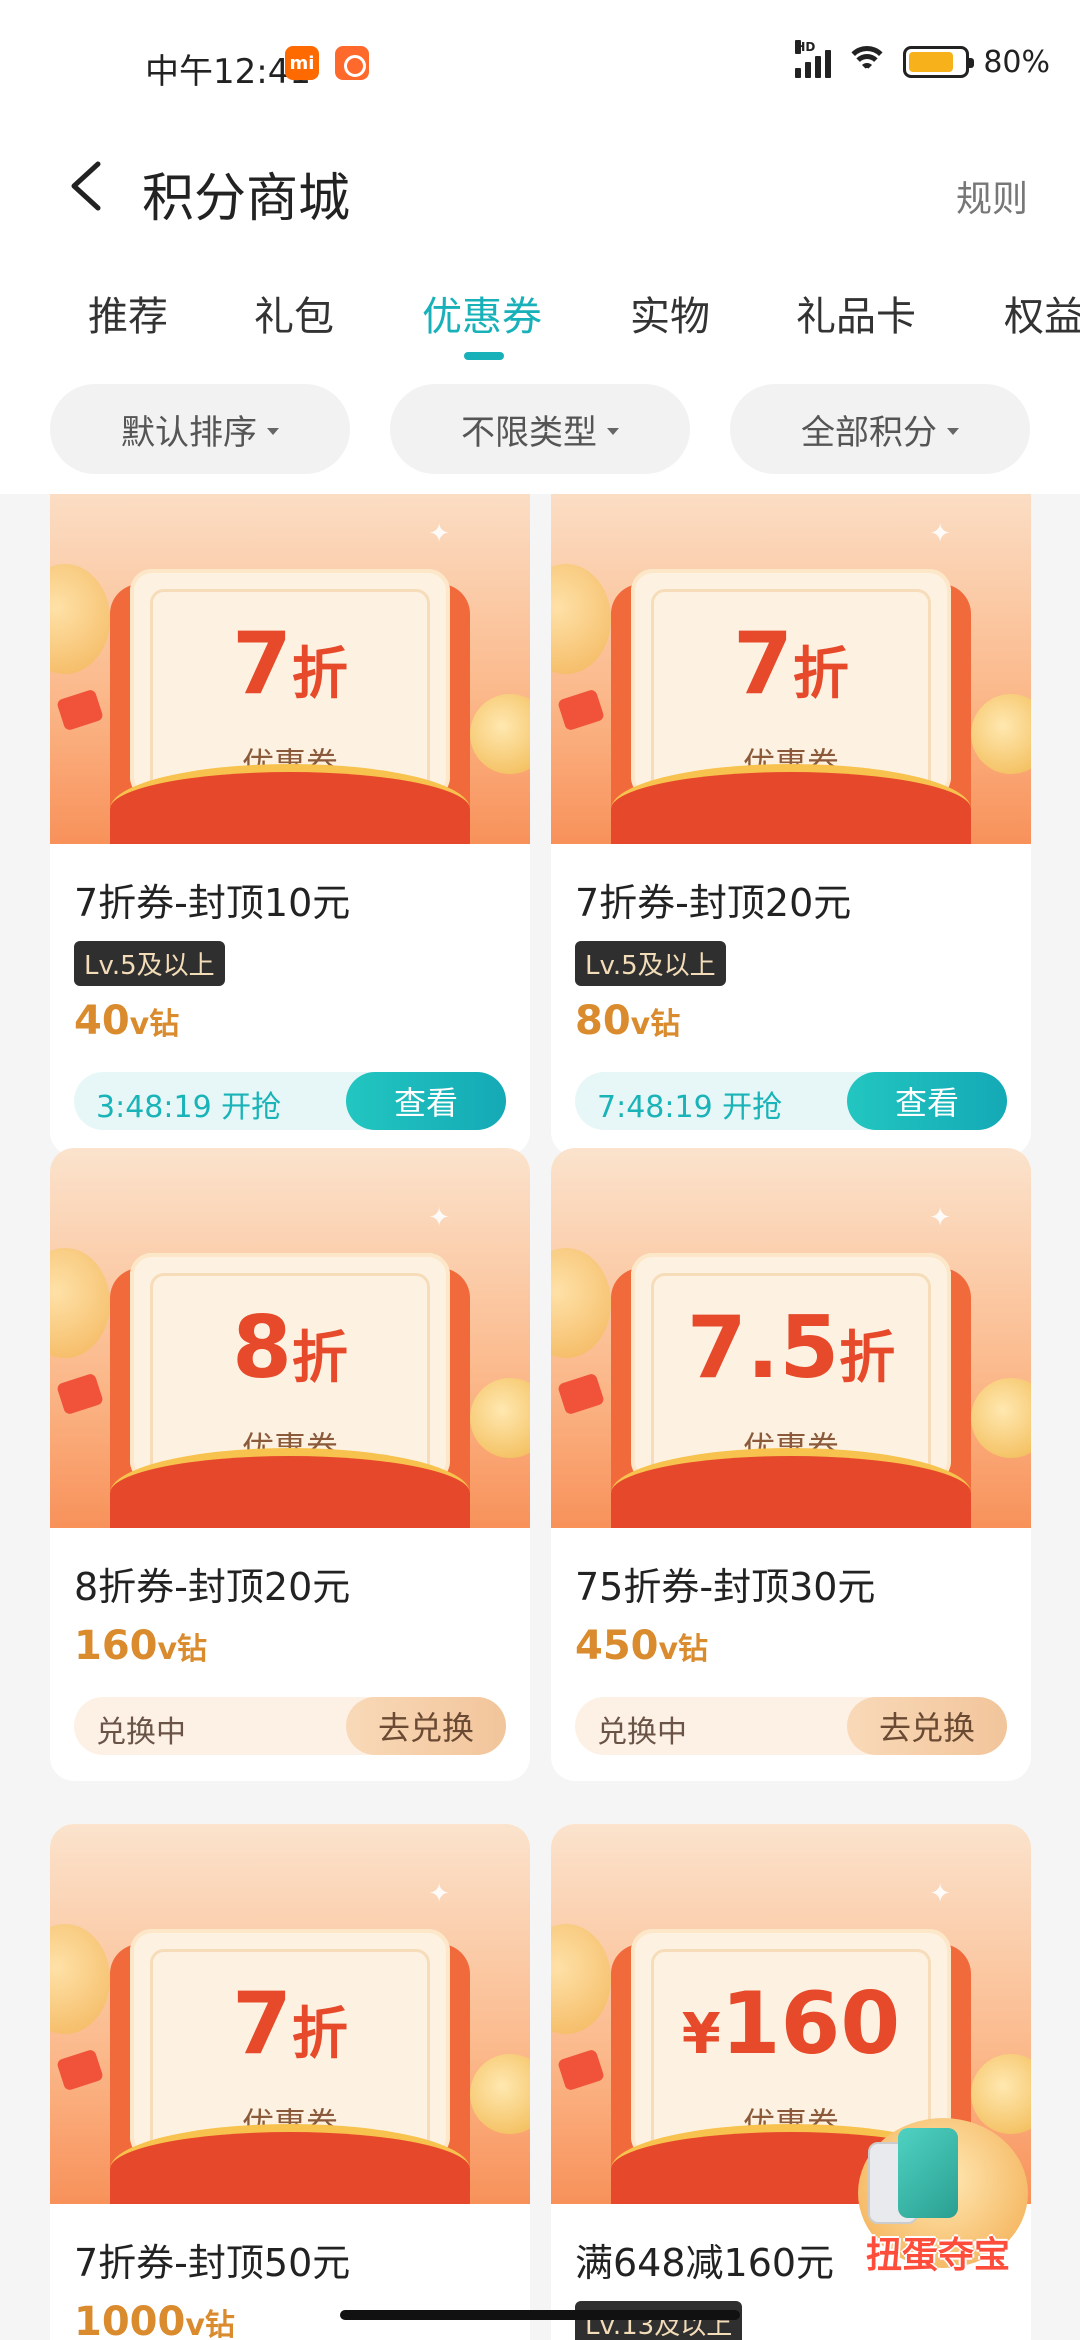 Image resolution: width=1080 pixels, height=2340 pixels. Describe the element at coordinates (805, 47) in the screenshot. I see `hd-label: HD` at that location.